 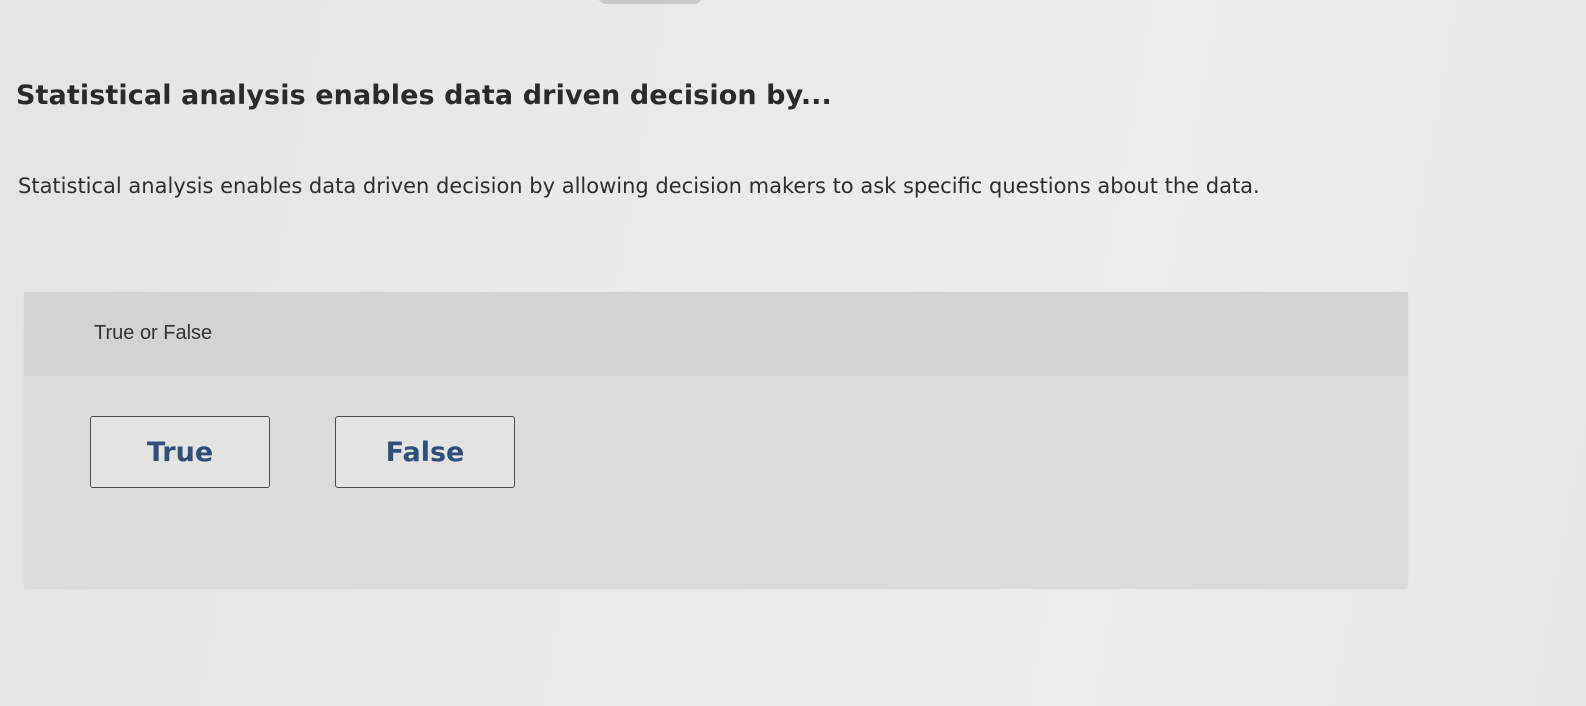 What do you see at coordinates (180, 452) in the screenshot?
I see `true-button: True` at bounding box center [180, 452].